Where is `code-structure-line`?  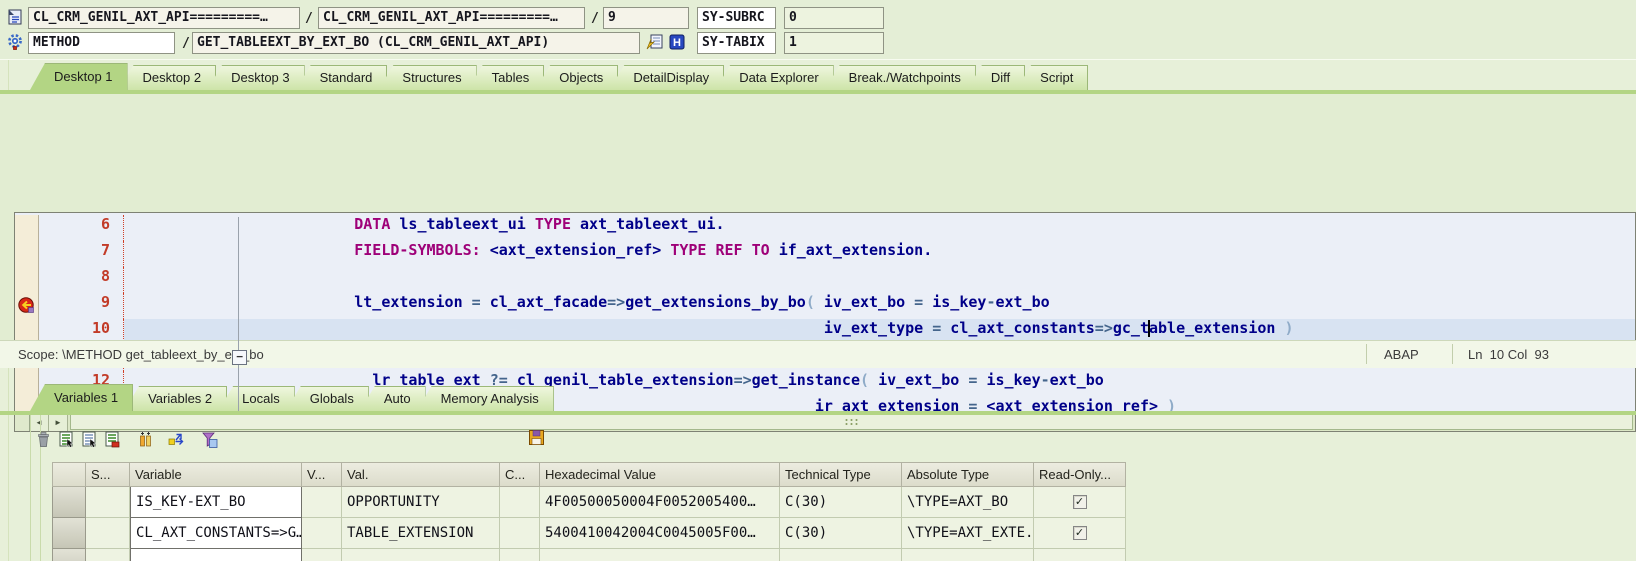 code-structure-line is located at coordinates (238, 314).